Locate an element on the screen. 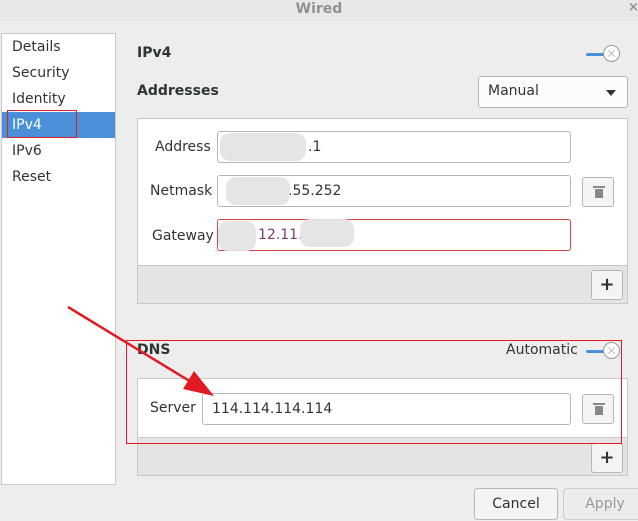 The width and height of the screenshot is (638, 521). address-label: Address is located at coordinates (183, 147).